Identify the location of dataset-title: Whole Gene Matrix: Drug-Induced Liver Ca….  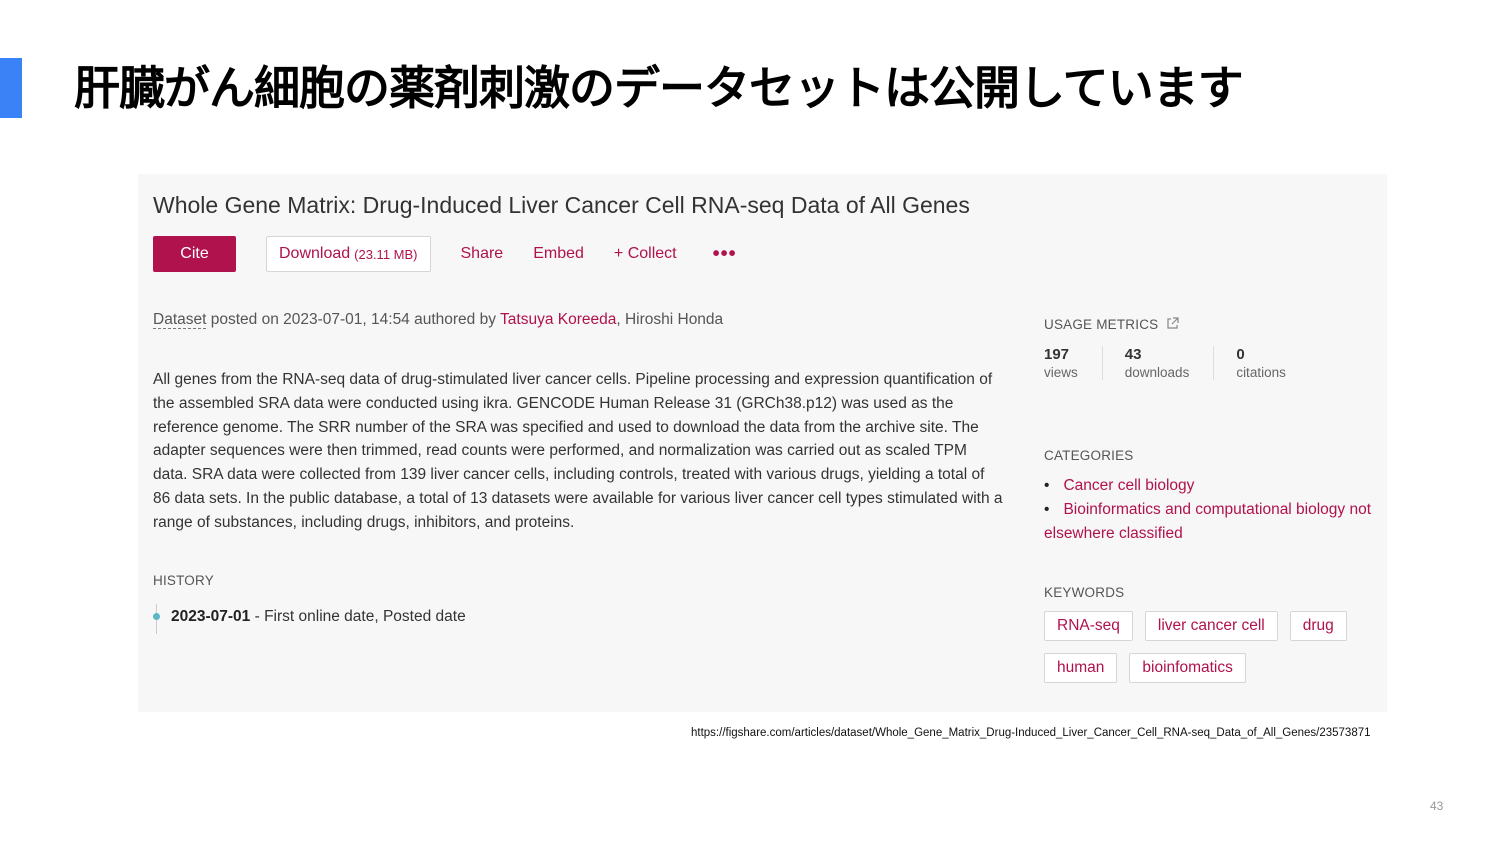
(561, 205).